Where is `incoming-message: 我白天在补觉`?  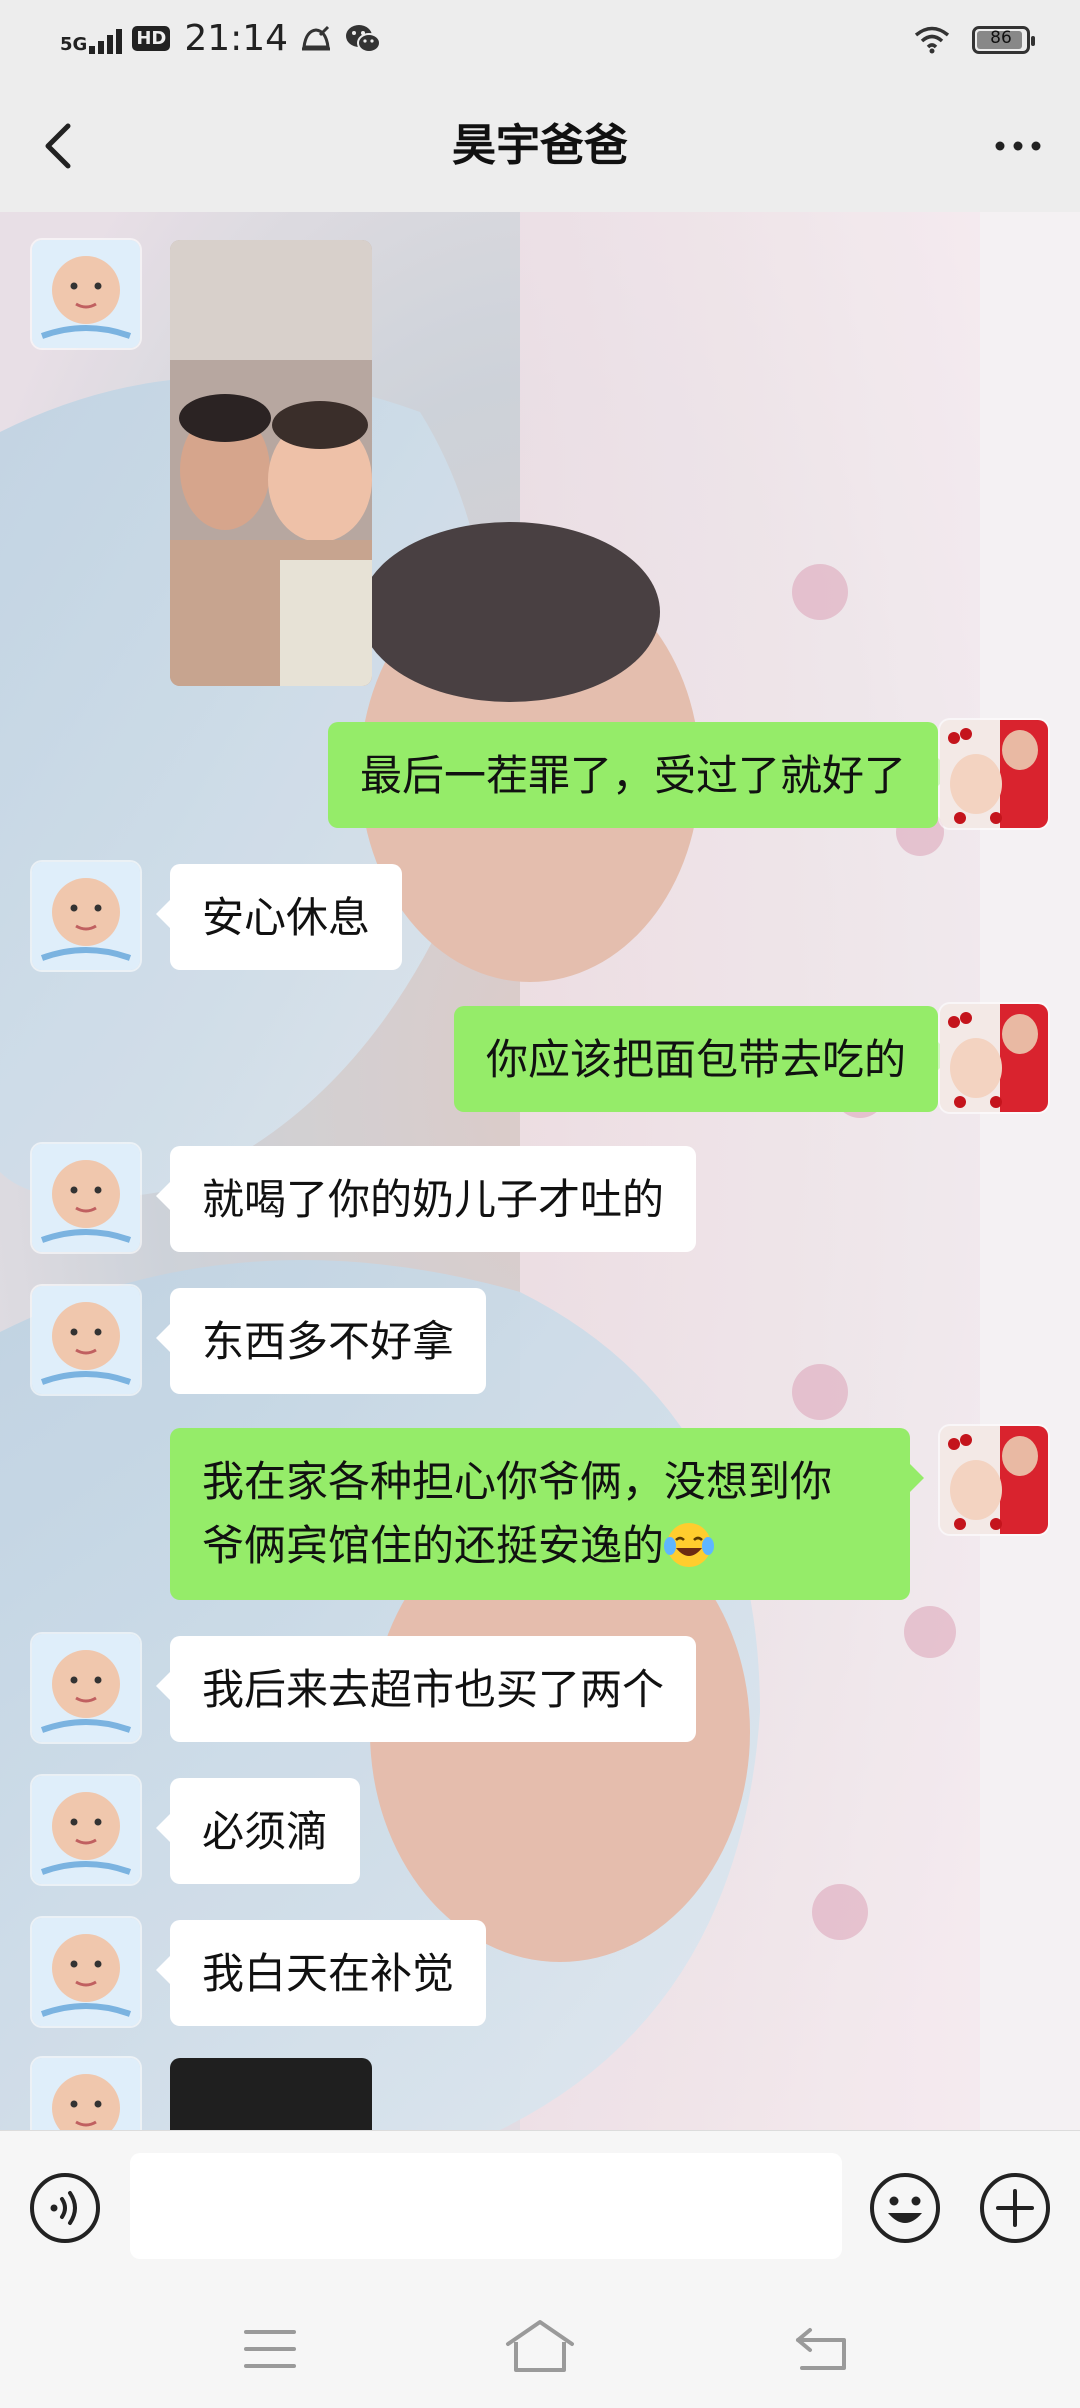 incoming-message: 我白天在补觉 is located at coordinates (321, 1973).